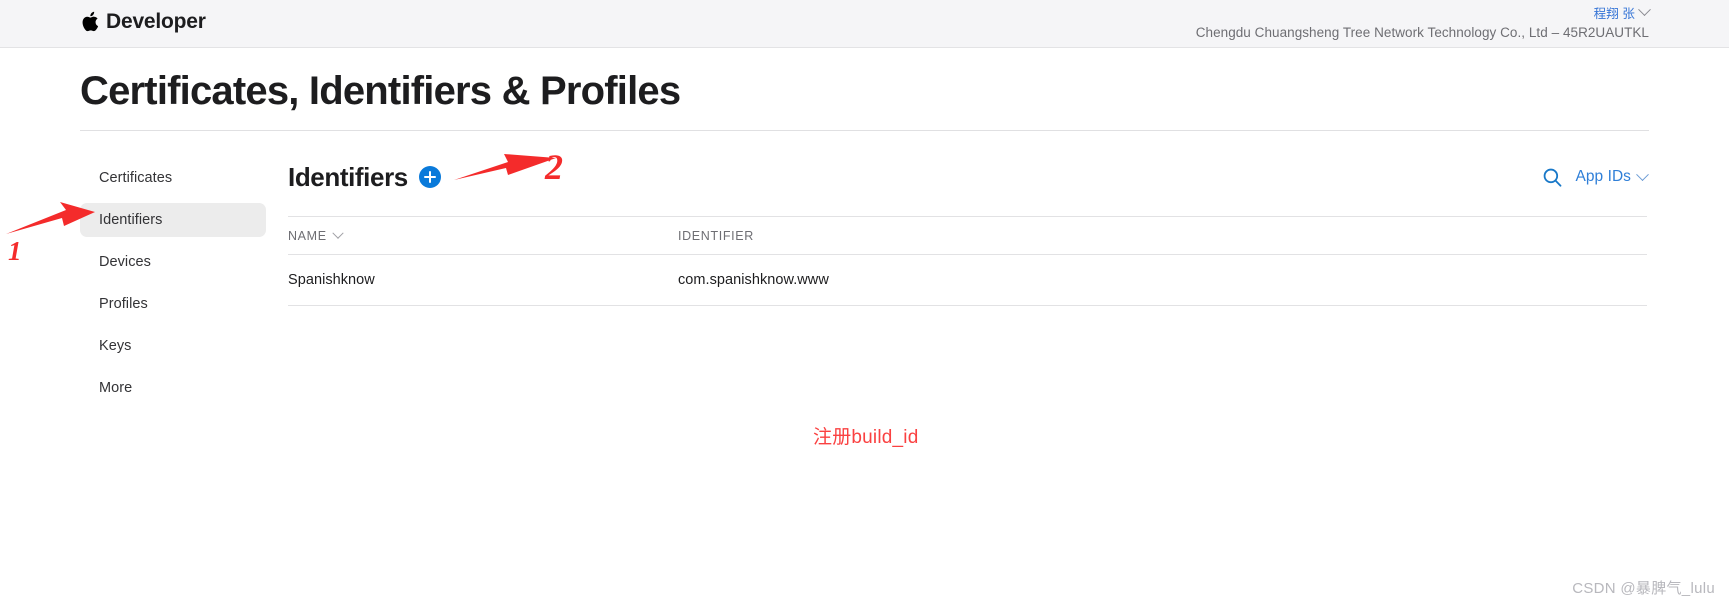 This screenshot has height=606, width=1729. I want to click on annotation-marker-1: 1, so click(15, 251).